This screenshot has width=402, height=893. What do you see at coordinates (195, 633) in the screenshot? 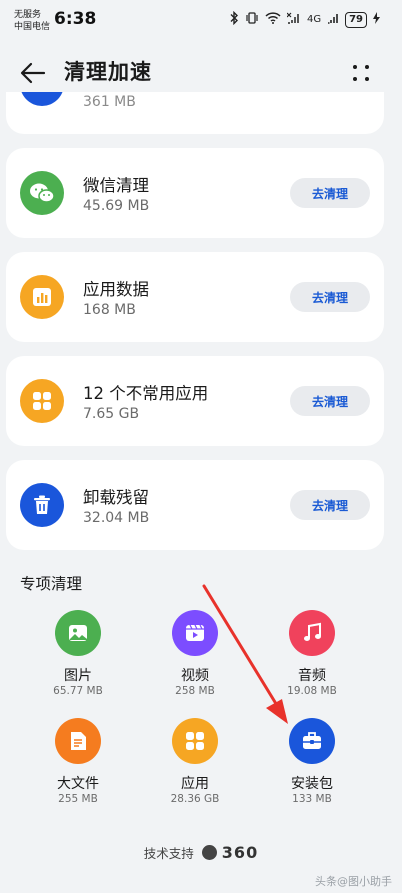
I see `video-icon` at bounding box center [195, 633].